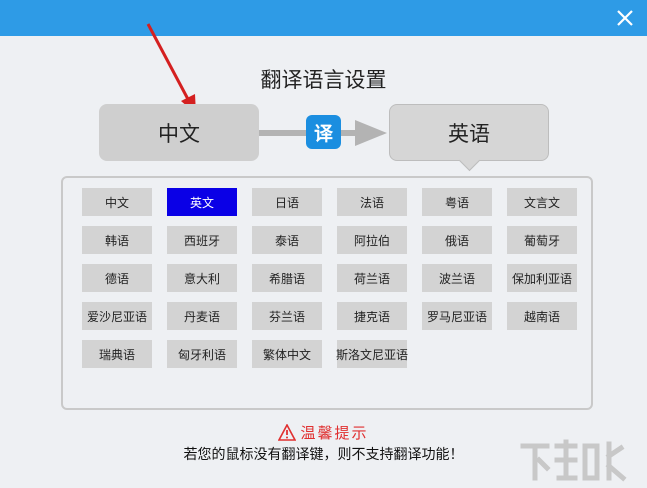 This screenshot has height=488, width=647. I want to click on language-button: 中文, so click(117, 202).